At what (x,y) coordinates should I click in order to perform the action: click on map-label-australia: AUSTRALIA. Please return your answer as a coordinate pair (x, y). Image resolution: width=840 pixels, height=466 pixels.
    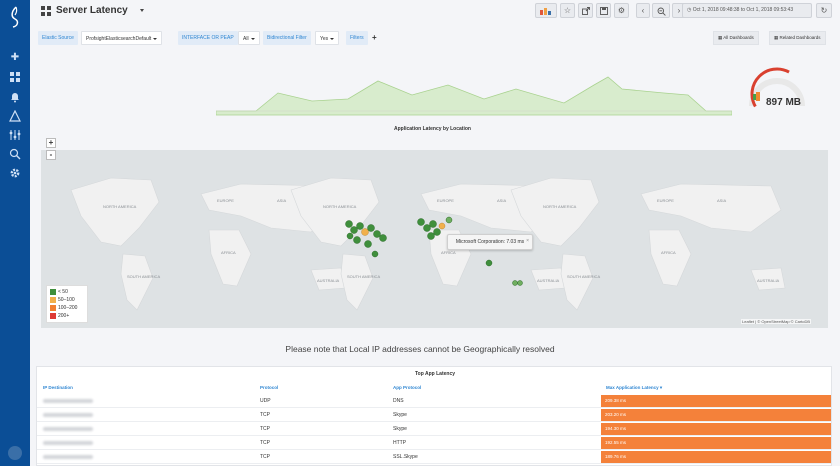
    Looking at the image, I should click on (768, 280).